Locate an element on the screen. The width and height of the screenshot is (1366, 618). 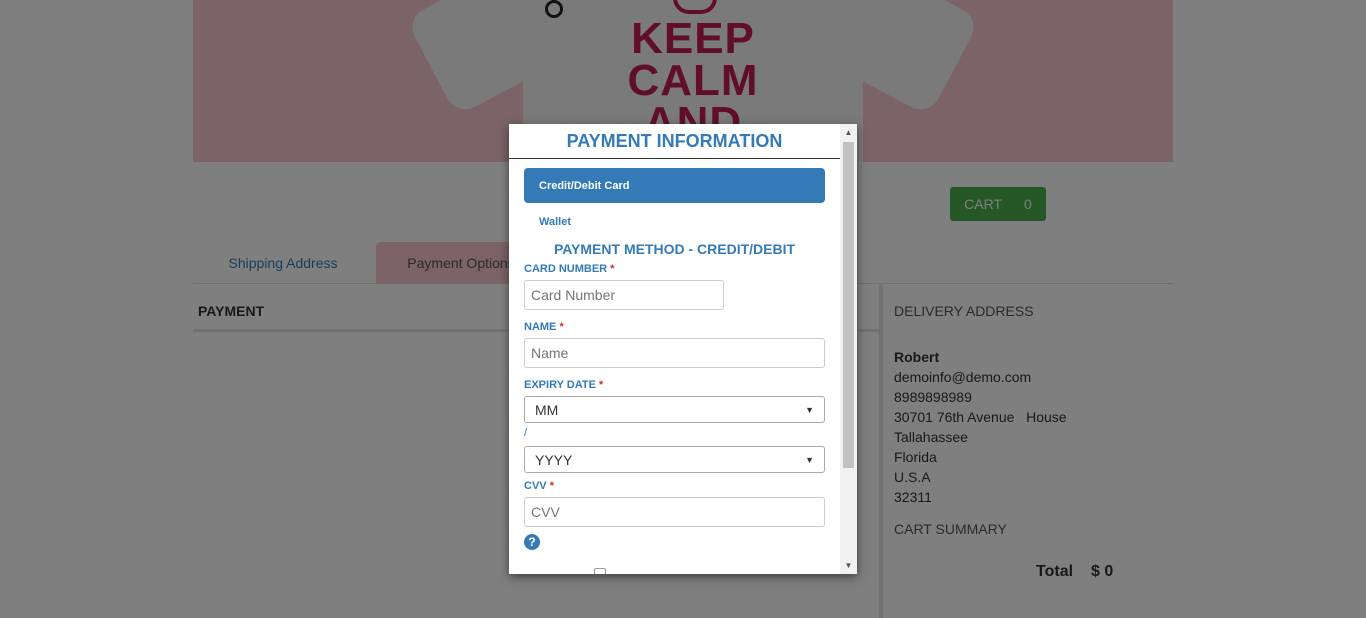
expiry-month-value: MM is located at coordinates (547, 409).